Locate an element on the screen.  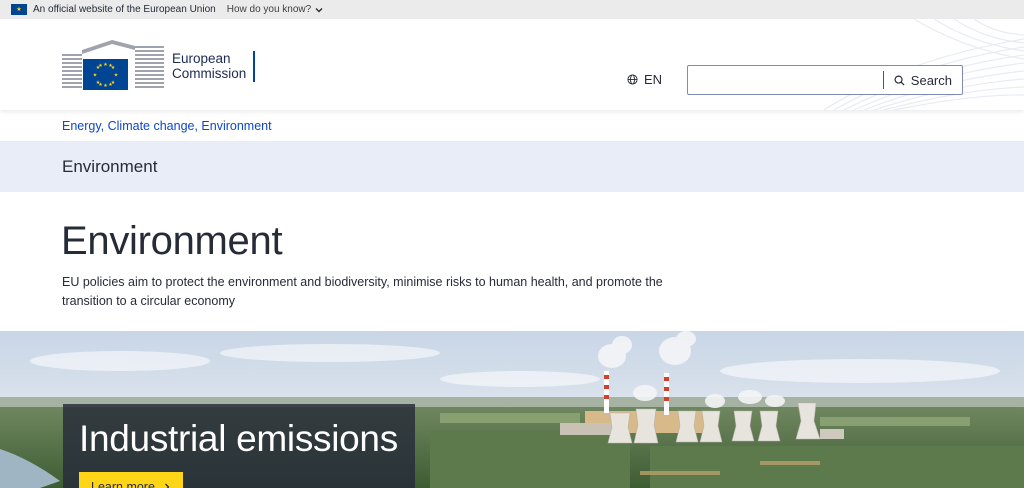
hero-title: Industrial emissions is located at coordinates (238, 438).